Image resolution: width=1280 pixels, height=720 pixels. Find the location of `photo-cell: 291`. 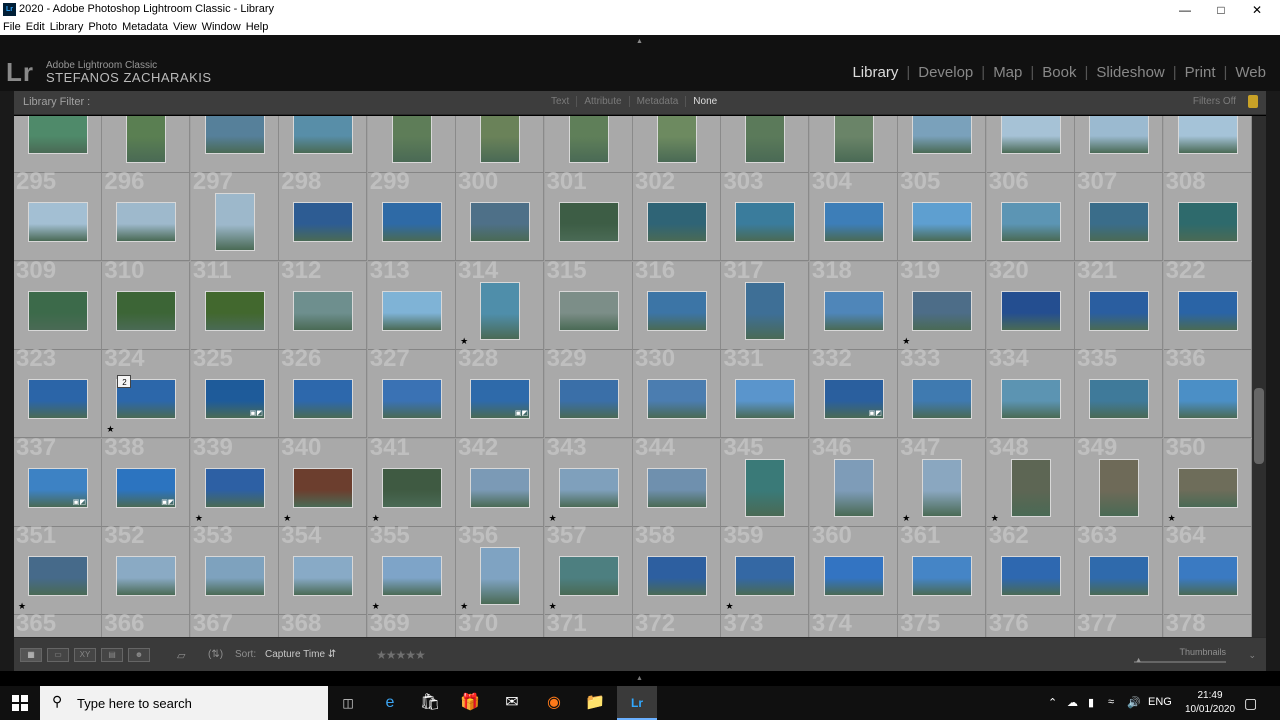

photo-cell: 291 is located at coordinates (942, 144).